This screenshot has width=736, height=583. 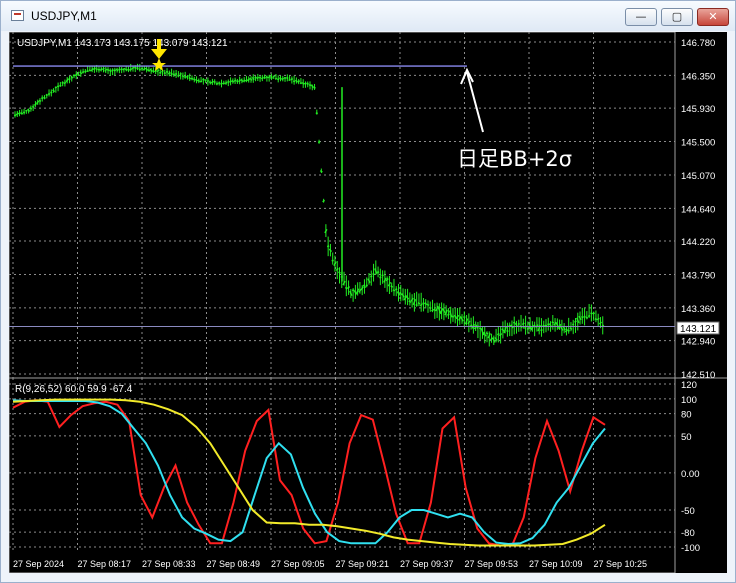 What do you see at coordinates (368, 16) in the screenshot?
I see `title-bar: USDJPY,M1 — ▢ ✕` at bounding box center [368, 16].